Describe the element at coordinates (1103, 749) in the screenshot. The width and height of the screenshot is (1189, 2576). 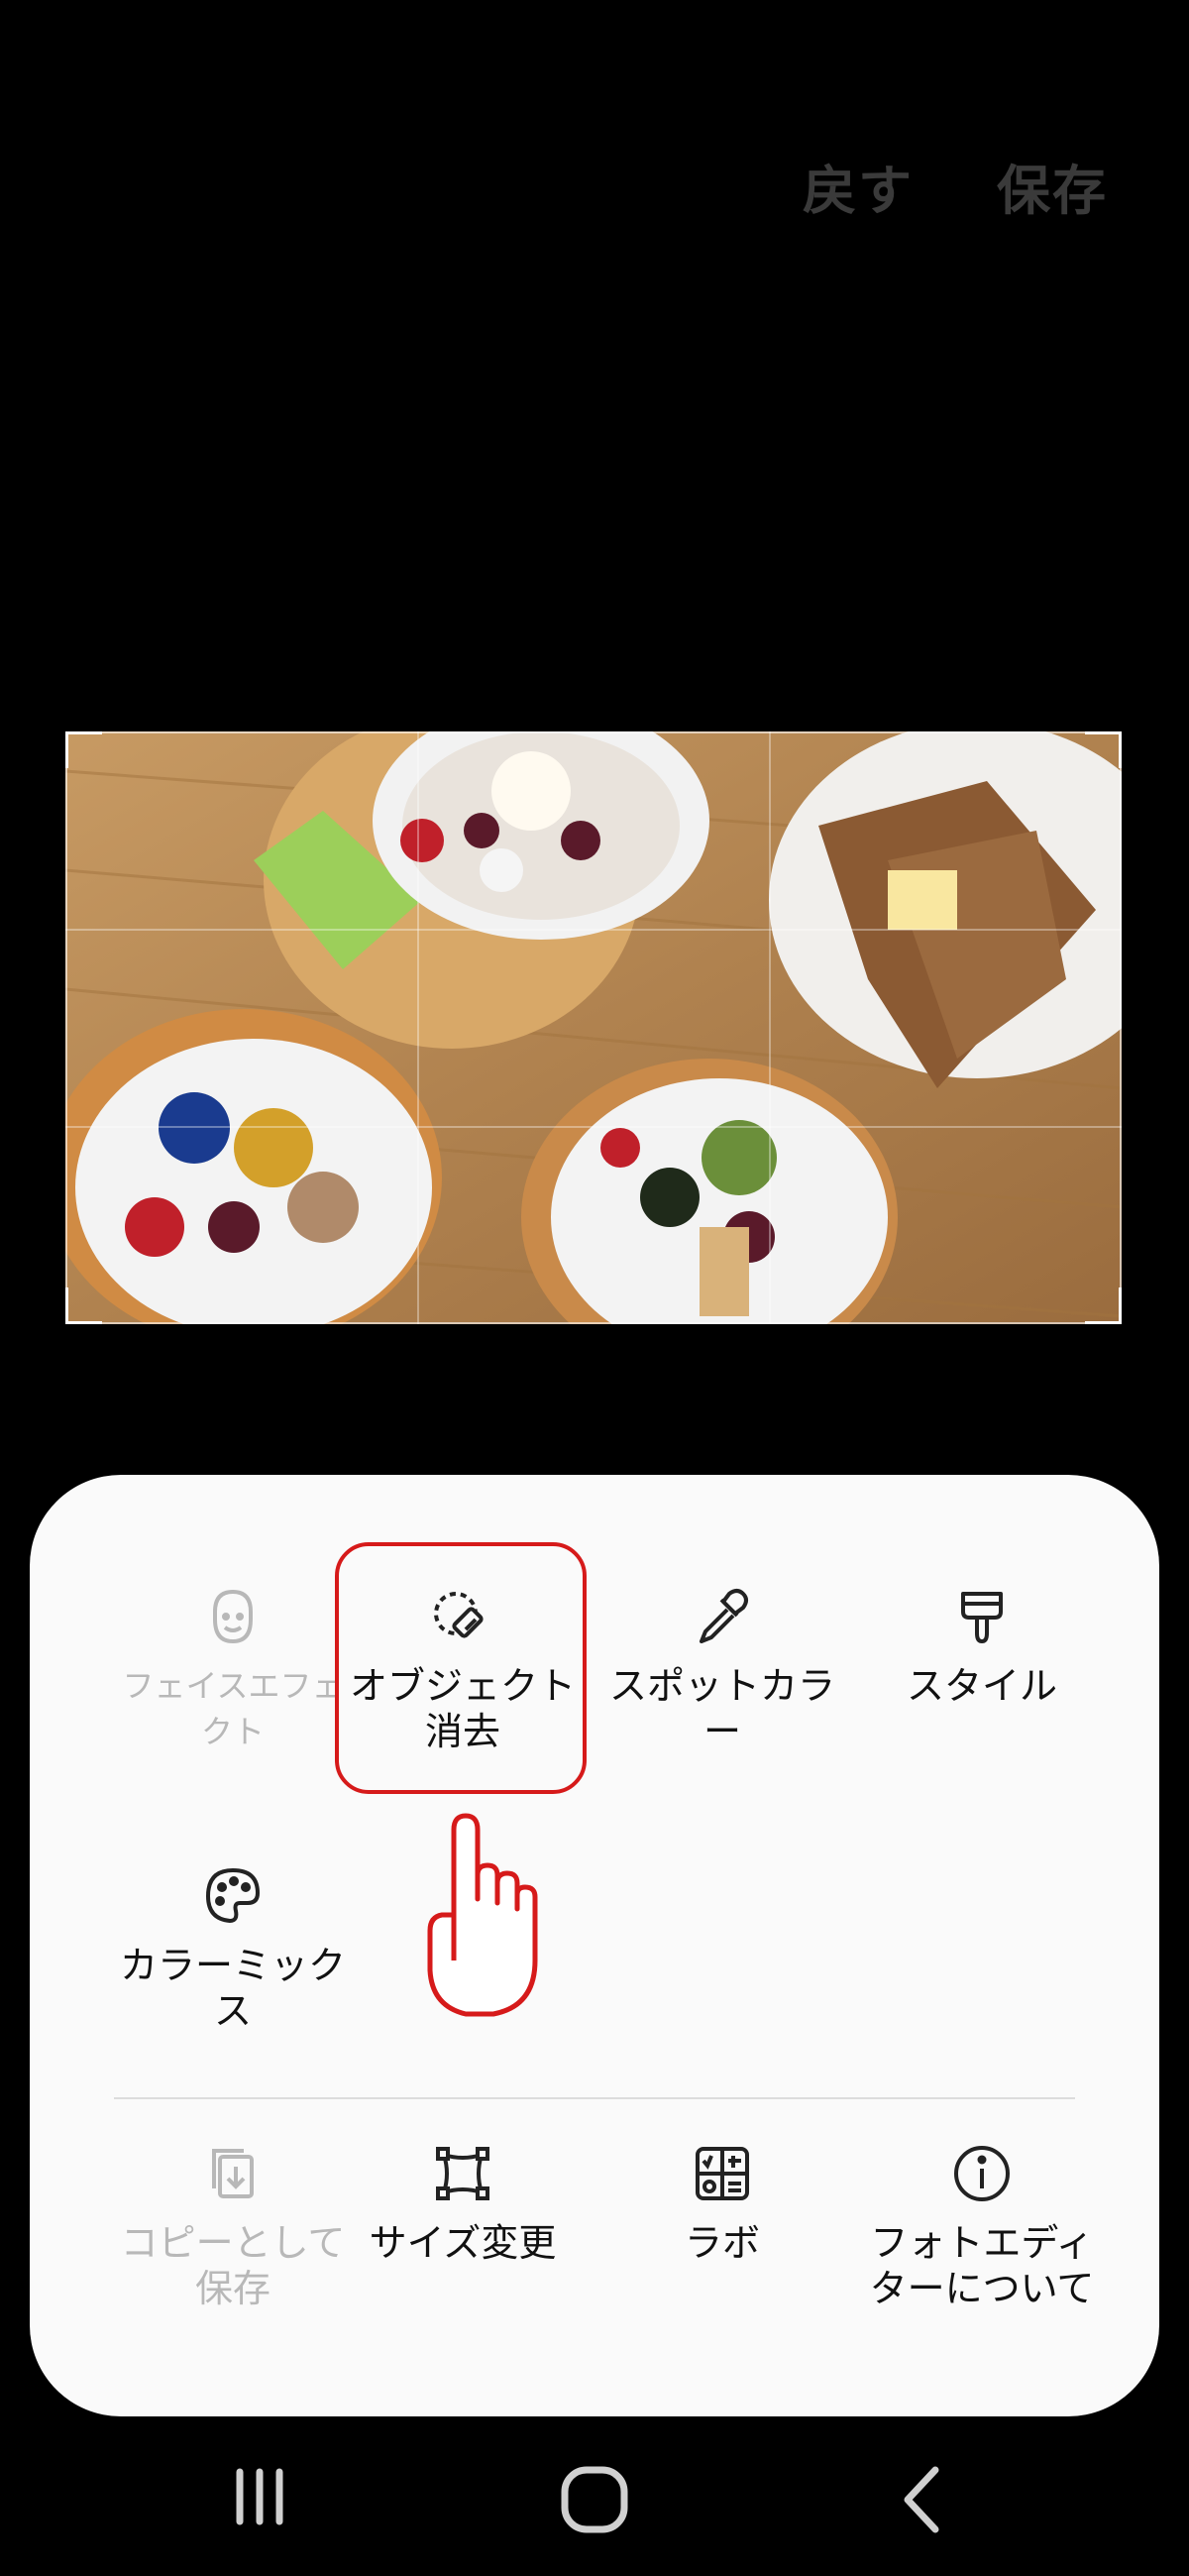
I see `crop-handle-top-right` at that location.